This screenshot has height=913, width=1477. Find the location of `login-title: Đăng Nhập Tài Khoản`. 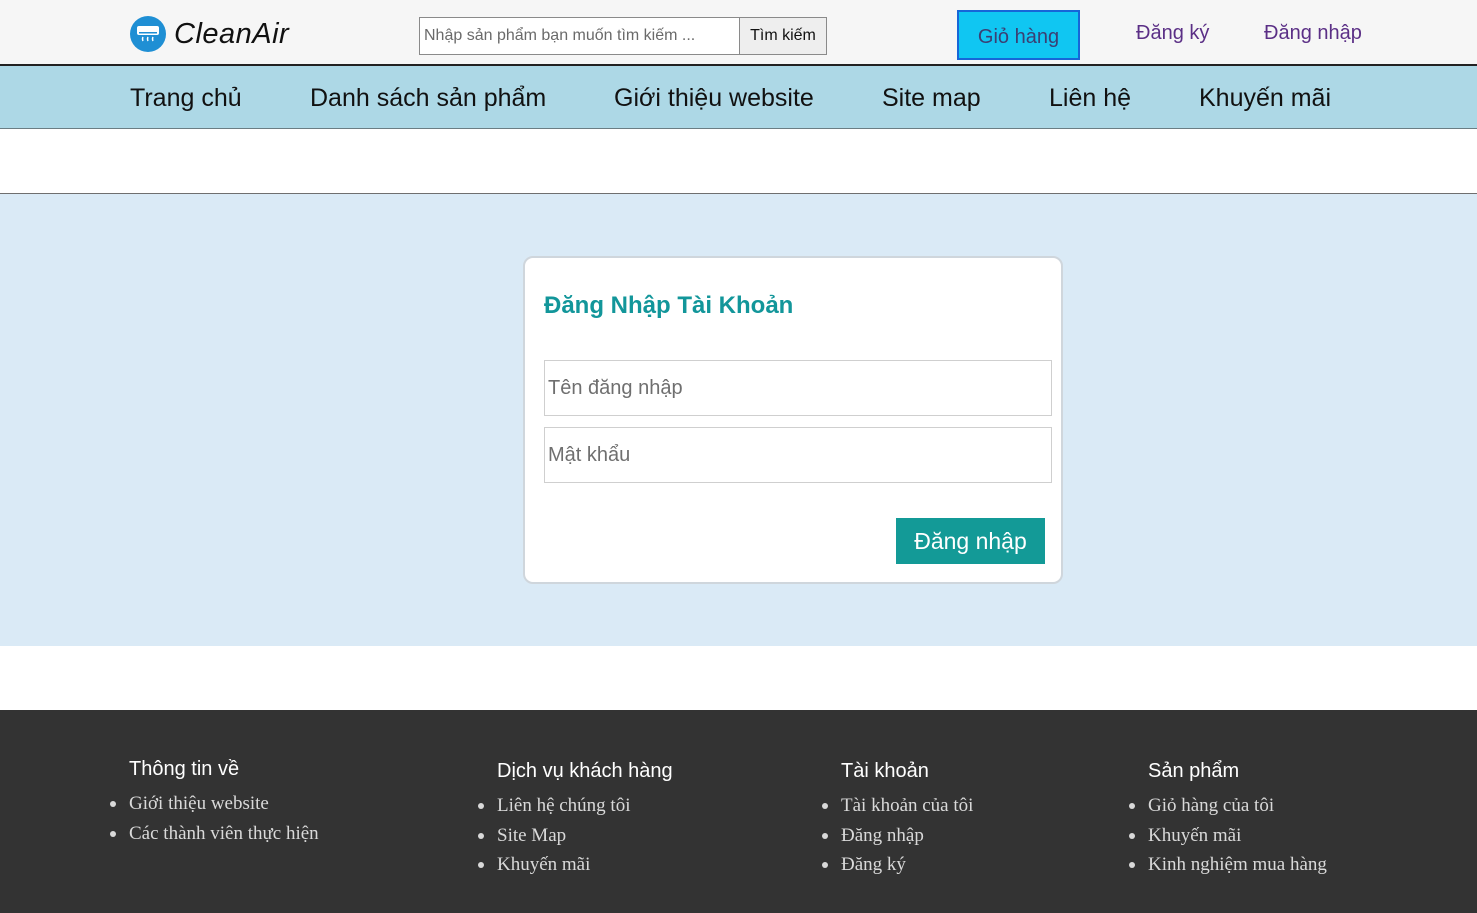

login-title: Đăng Nhập Tài Khoản is located at coordinates (669, 305).